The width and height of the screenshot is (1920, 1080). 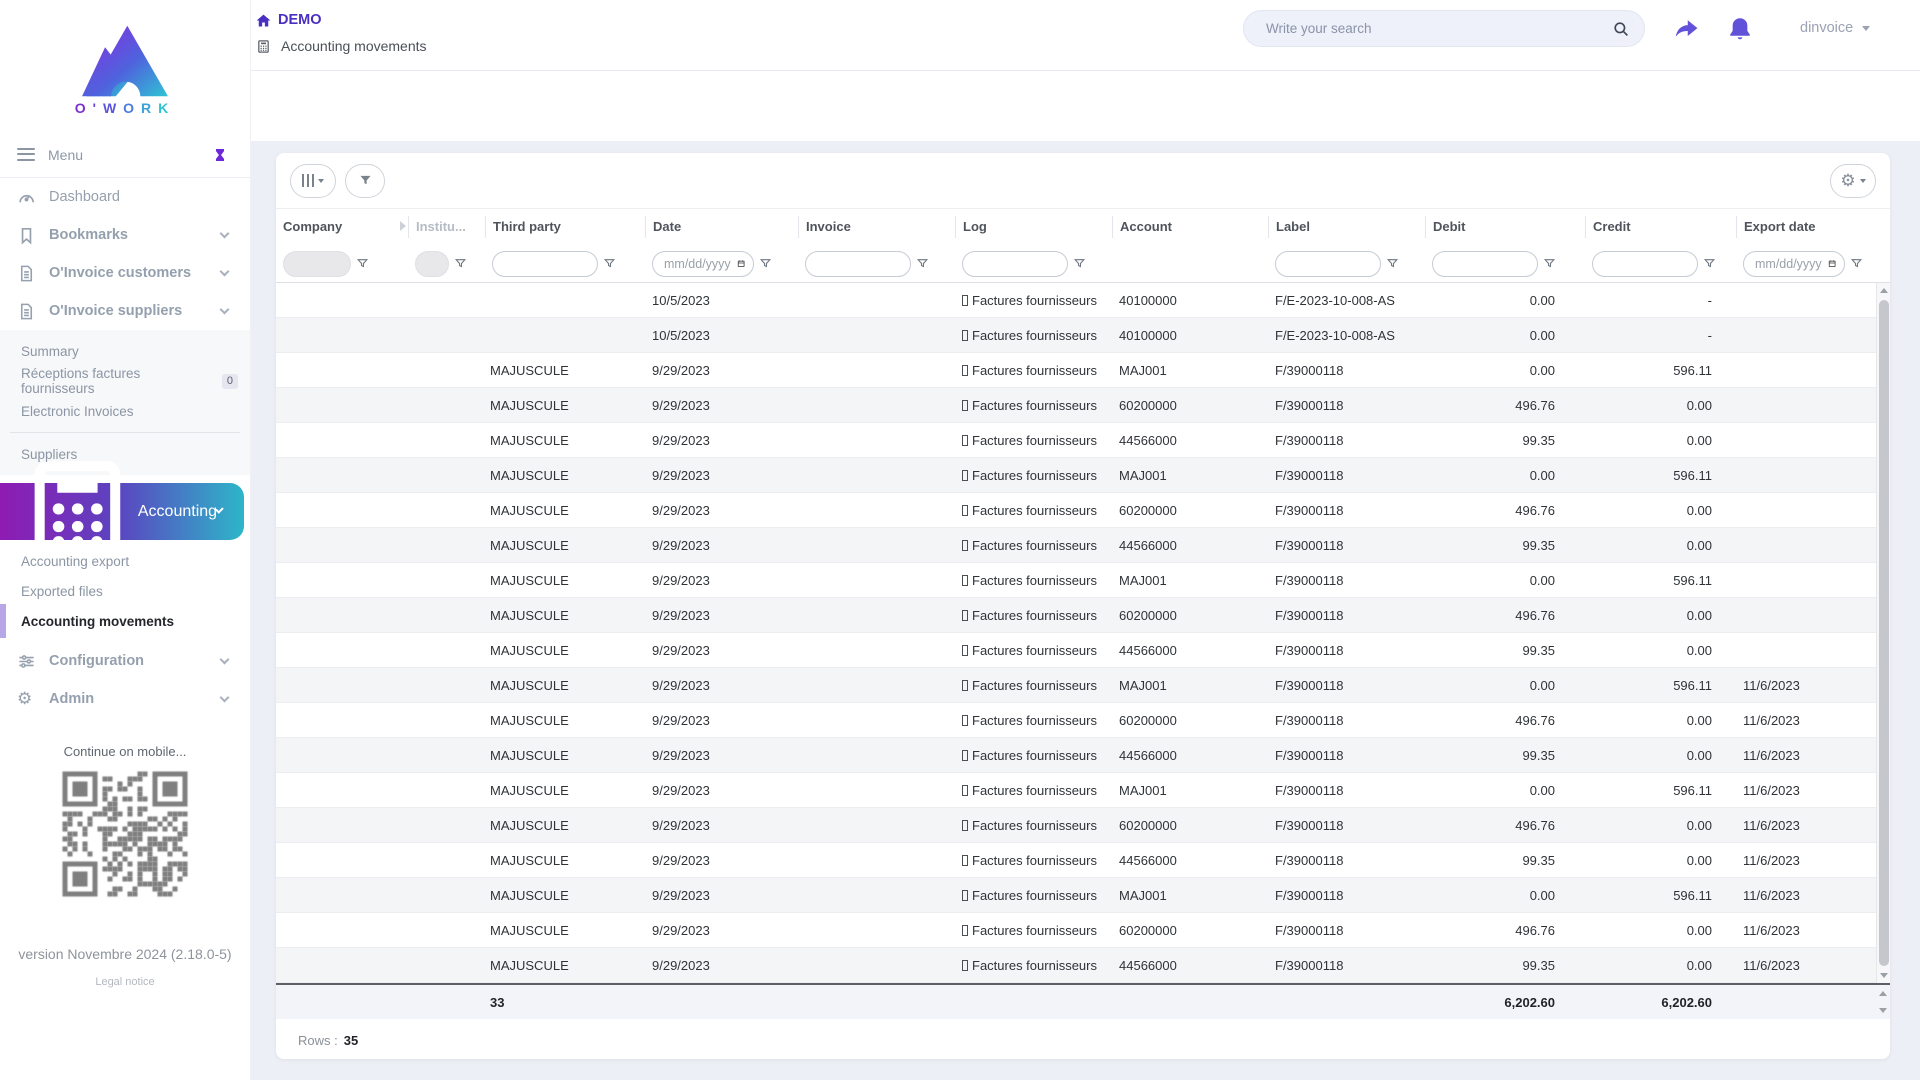 What do you see at coordinates (98, 621) in the screenshot?
I see `sub-item-label: Accounting movements` at bounding box center [98, 621].